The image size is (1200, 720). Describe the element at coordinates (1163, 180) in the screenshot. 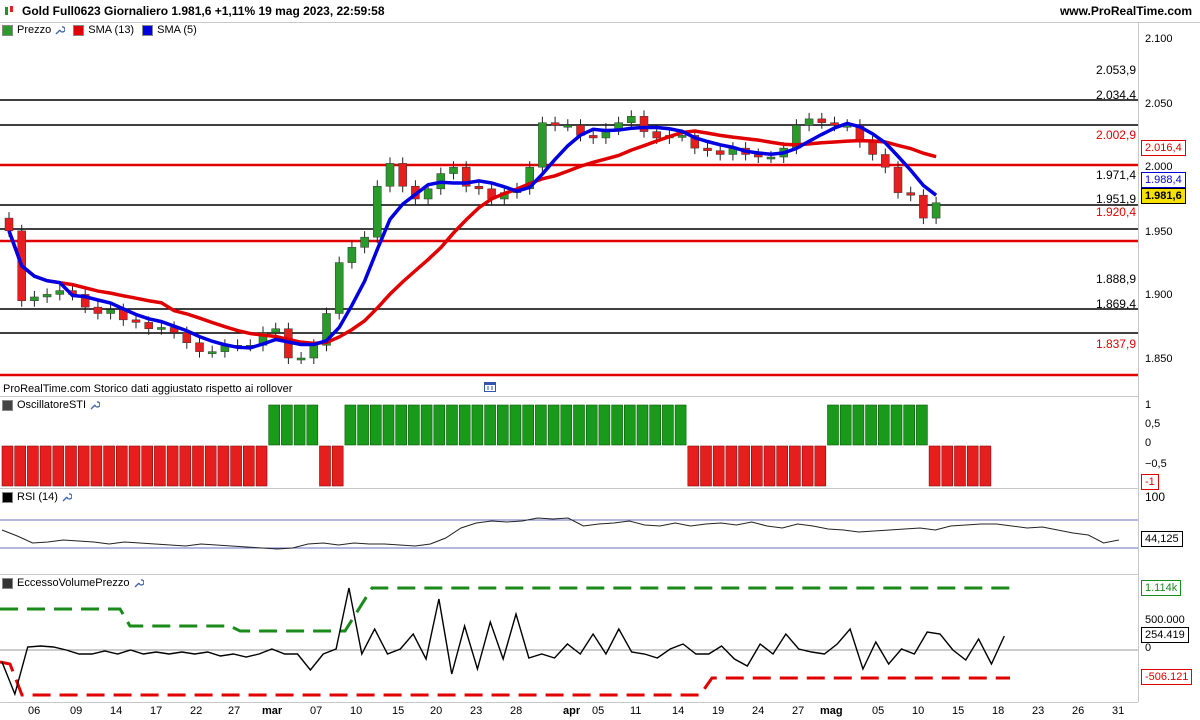

I see `sma5-value-tag: 1.988,4` at that location.